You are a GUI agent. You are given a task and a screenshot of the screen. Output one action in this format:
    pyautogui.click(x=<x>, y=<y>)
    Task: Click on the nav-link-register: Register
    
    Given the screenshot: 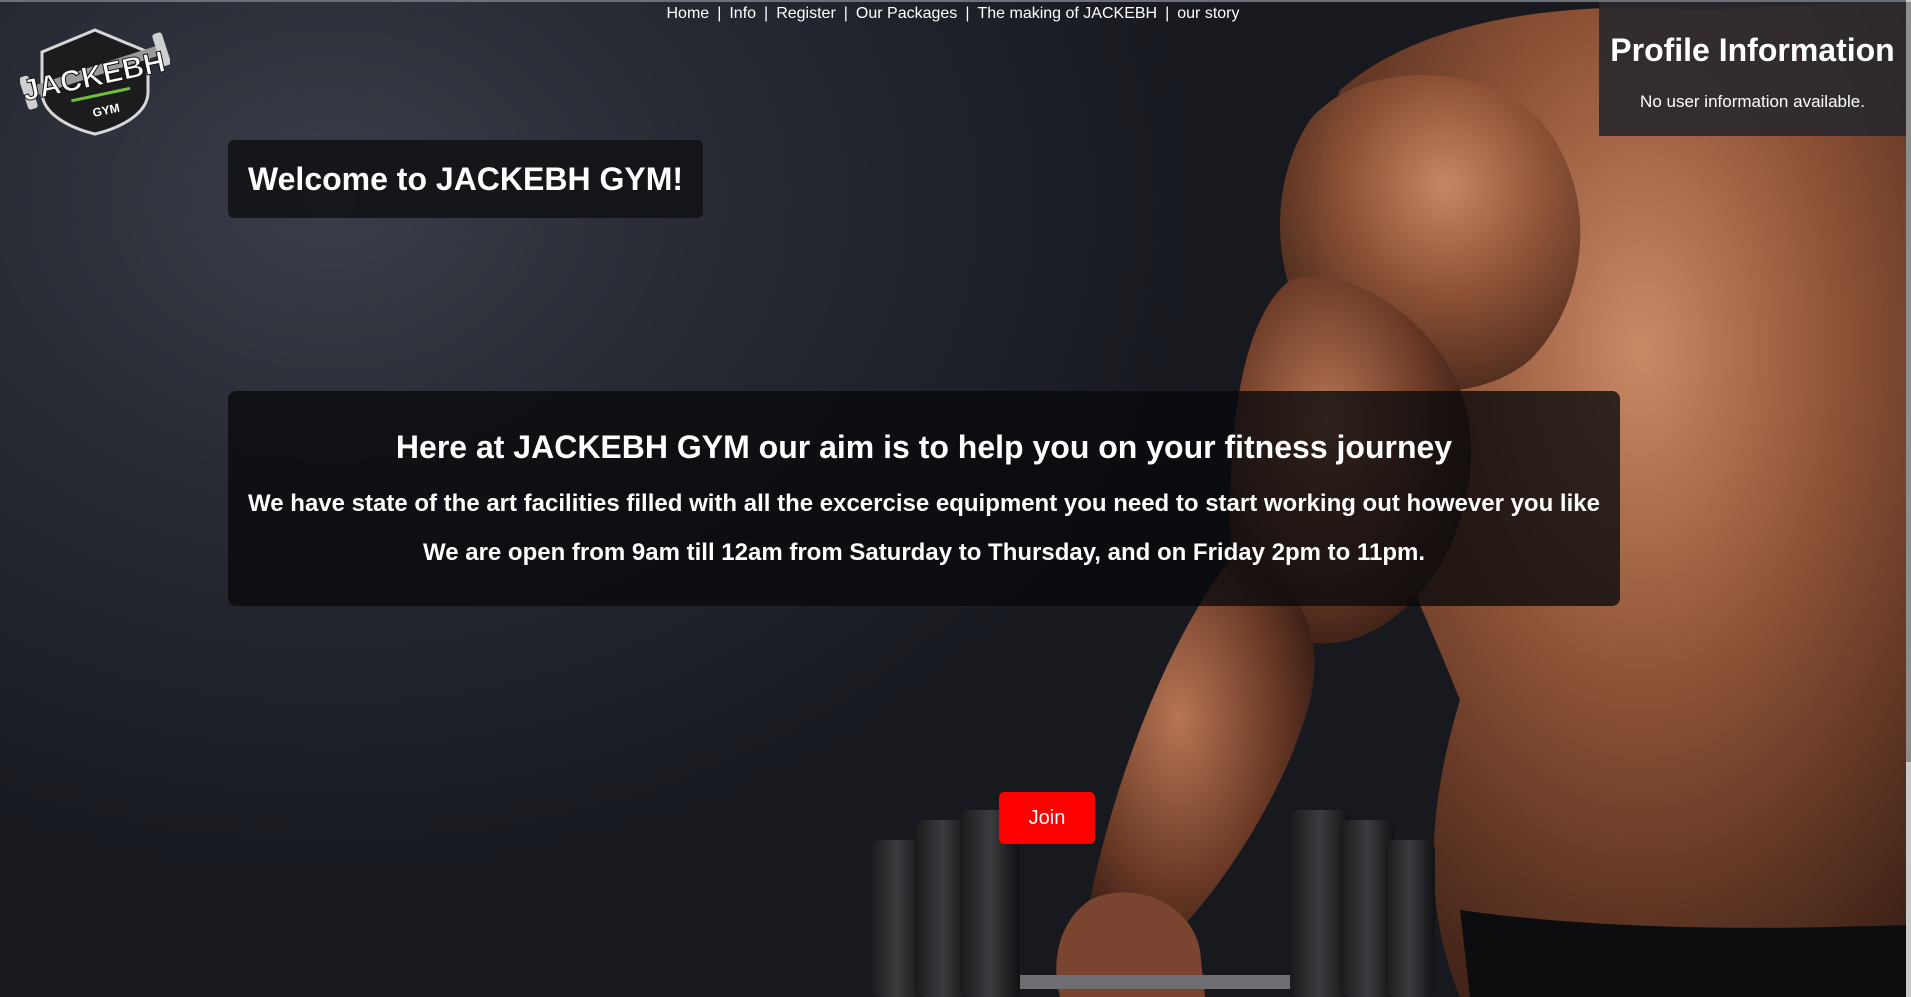 What is the action you would take?
    pyautogui.click(x=806, y=13)
    